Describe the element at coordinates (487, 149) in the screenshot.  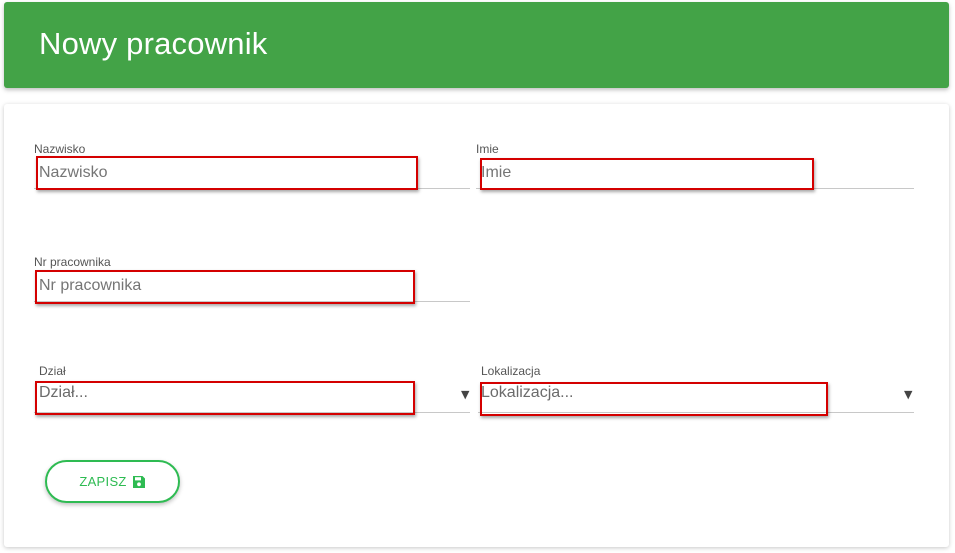
I see `imie-label: Imie` at that location.